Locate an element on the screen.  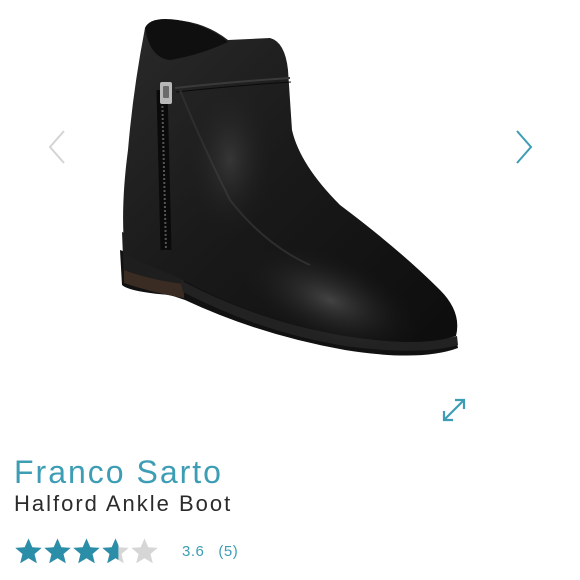
next-image-button is located at coordinates (524, 147).